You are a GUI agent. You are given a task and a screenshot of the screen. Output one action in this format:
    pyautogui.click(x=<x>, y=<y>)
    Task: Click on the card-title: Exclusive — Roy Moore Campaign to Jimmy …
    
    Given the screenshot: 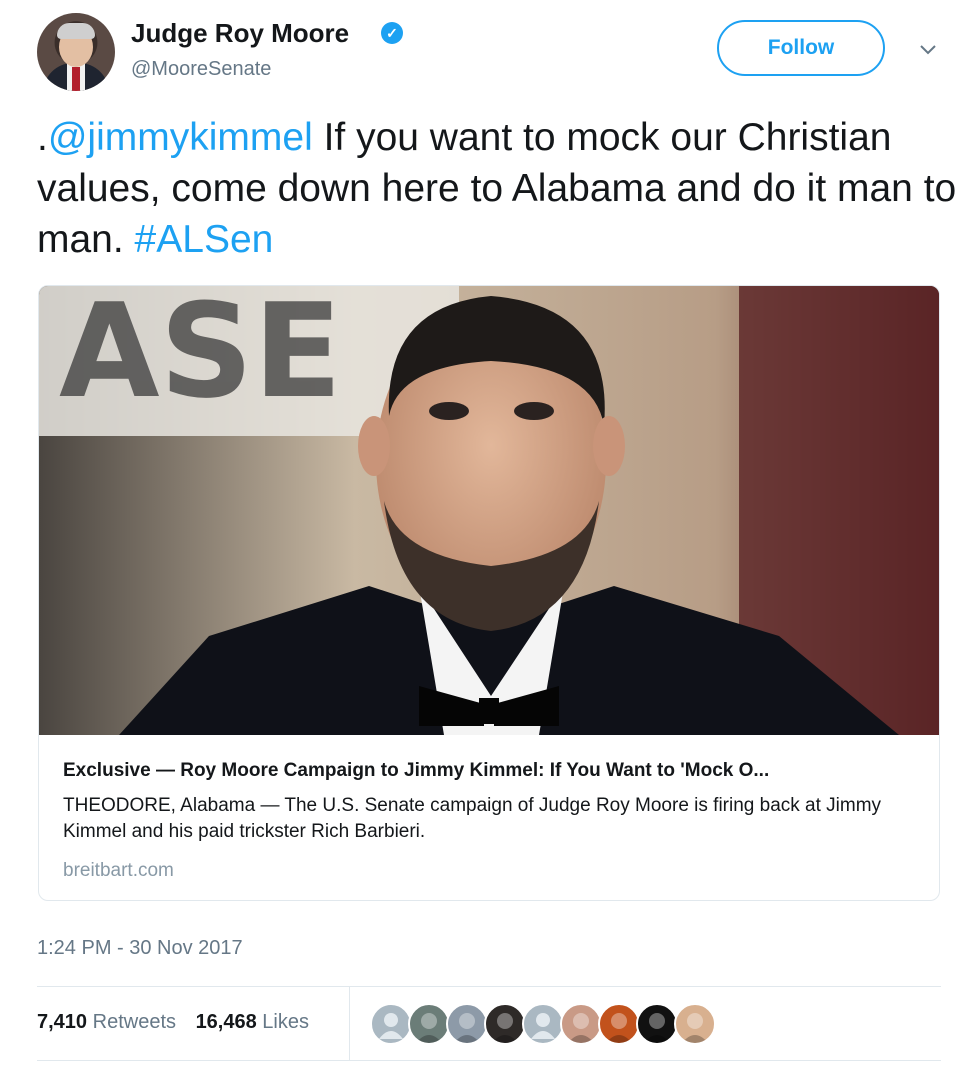 What is the action you would take?
    pyautogui.click(x=493, y=771)
    